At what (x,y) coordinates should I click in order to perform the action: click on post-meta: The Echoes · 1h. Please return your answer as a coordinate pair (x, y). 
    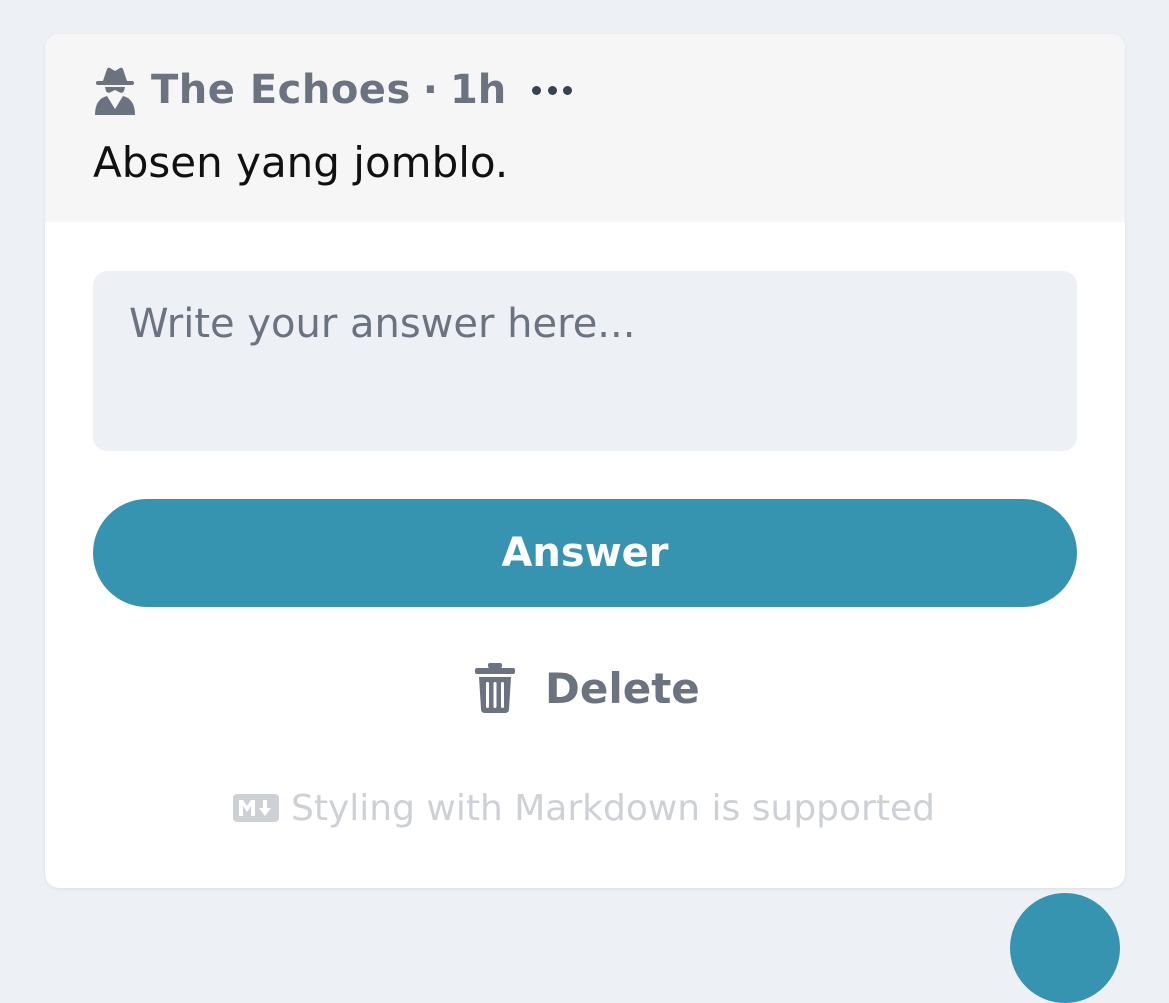
    Looking at the image, I should click on (333, 90).